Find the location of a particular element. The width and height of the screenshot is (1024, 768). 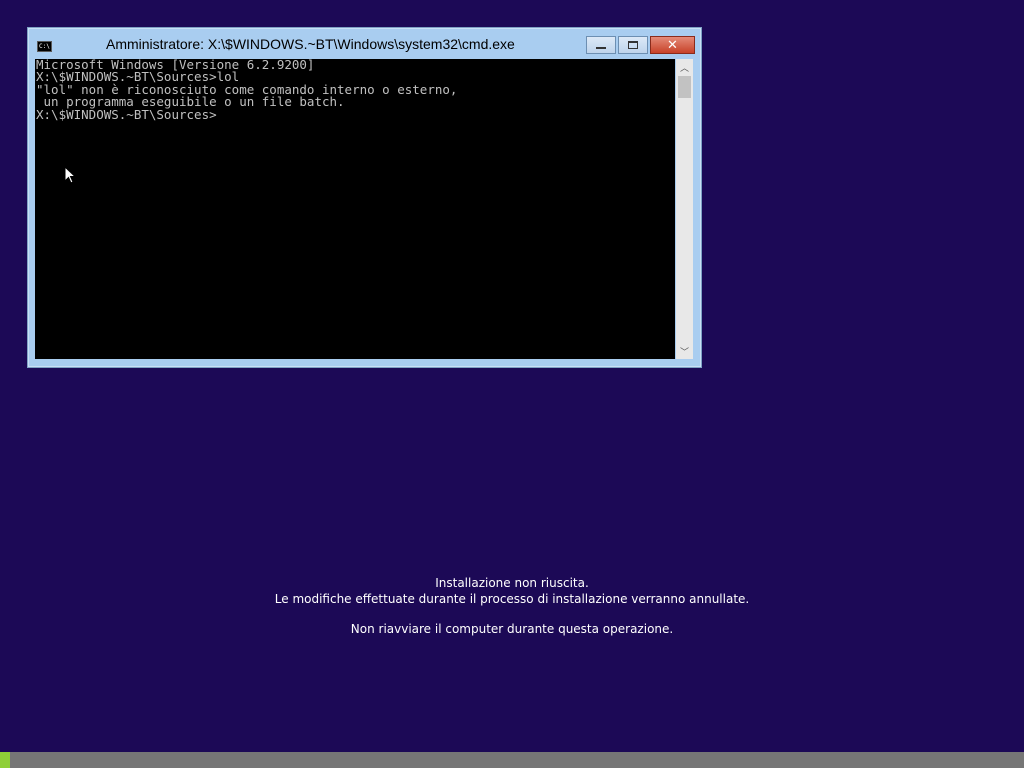

maximize-icon is located at coordinates (633, 45).